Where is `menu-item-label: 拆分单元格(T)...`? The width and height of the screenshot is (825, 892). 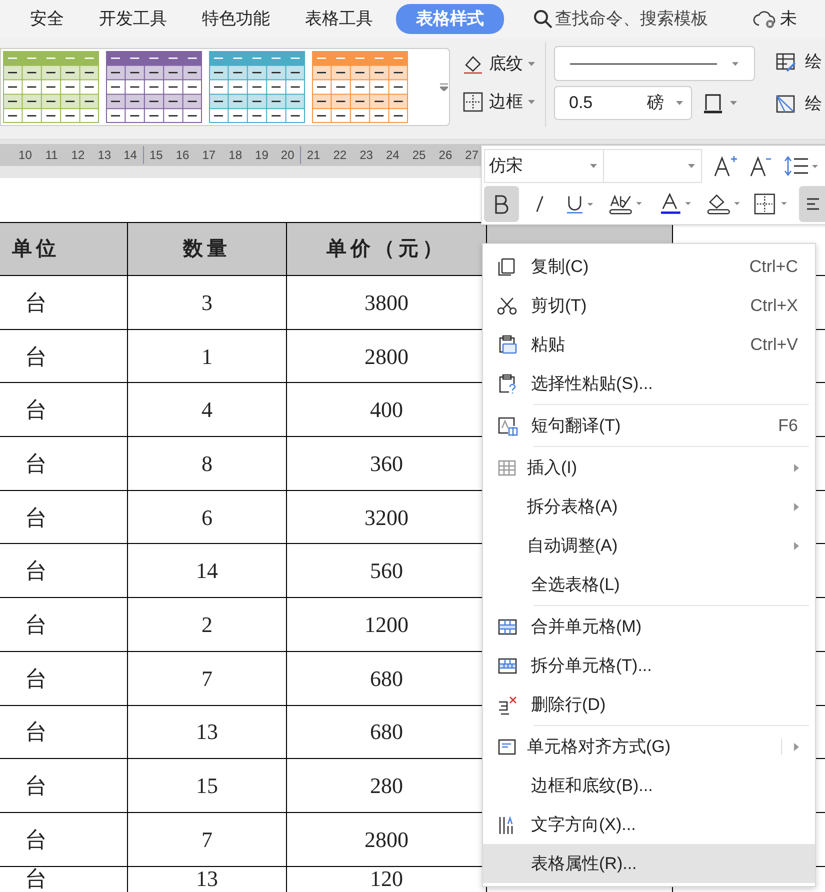
menu-item-label: 拆分单元格(T)... is located at coordinates (592, 665).